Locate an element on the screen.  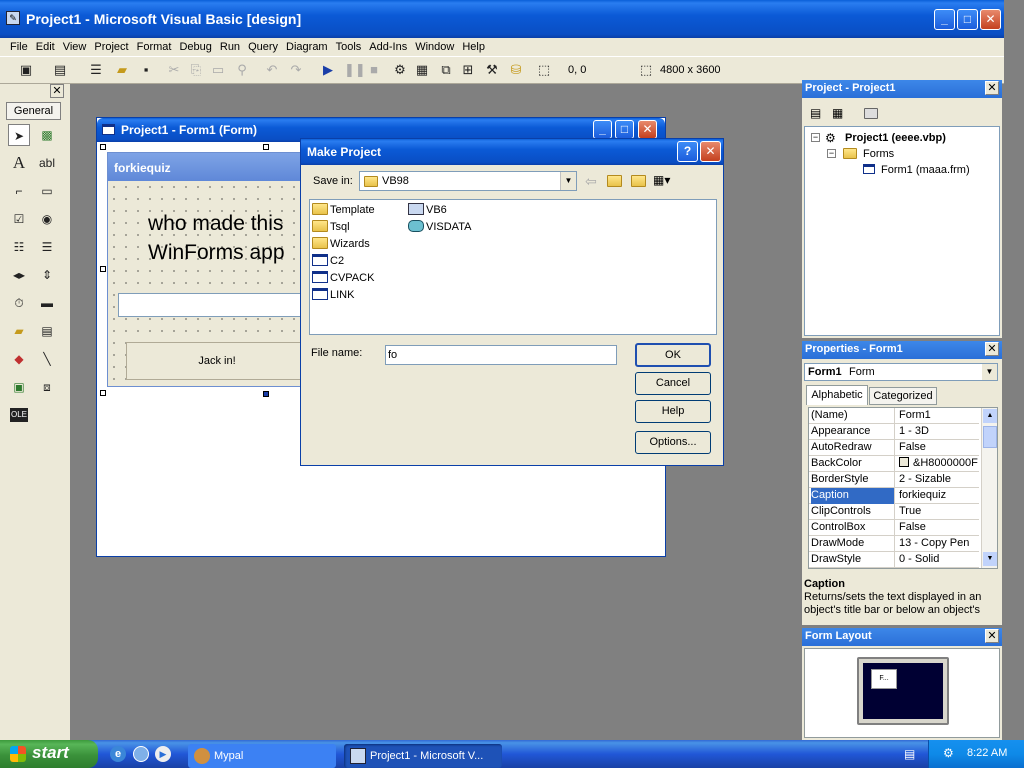
list-item: LINK is located at coordinates (333, 295).